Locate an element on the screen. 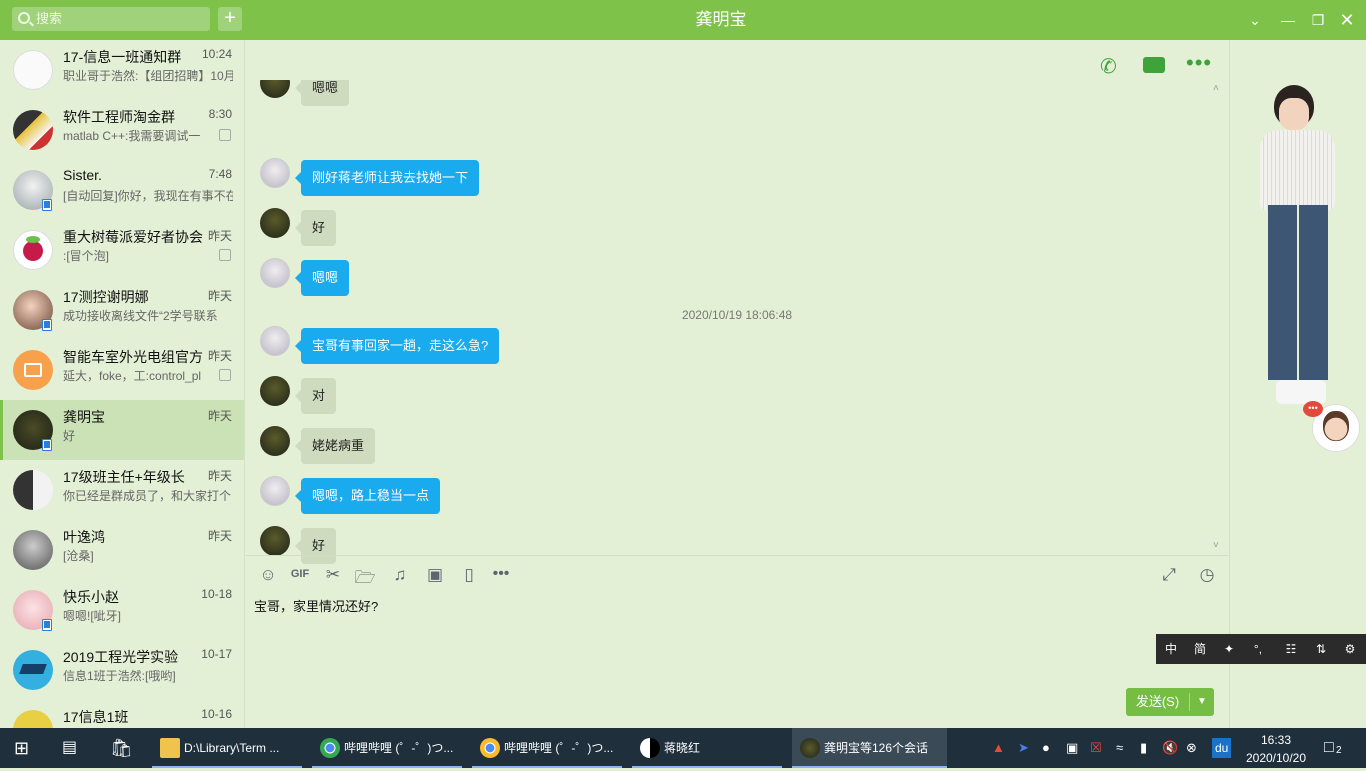 This screenshot has width=1366, height=771. ime-skin-icon: ✦ is located at coordinates (1229, 649).